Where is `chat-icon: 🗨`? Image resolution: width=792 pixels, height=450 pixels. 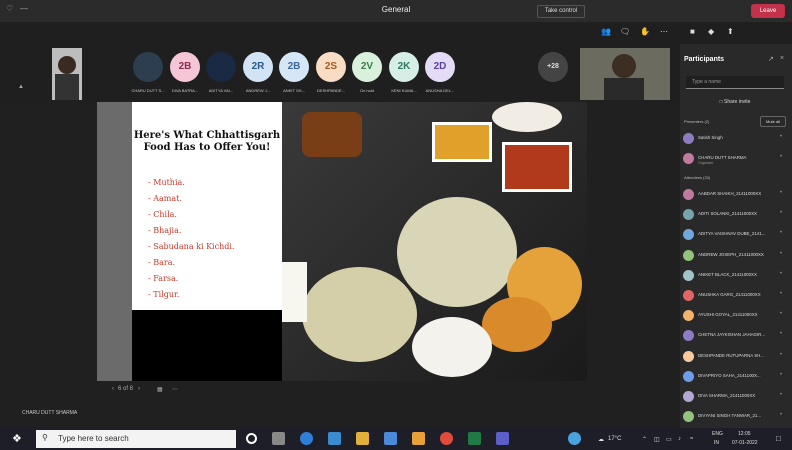
chat-icon: 🗨 is located at coordinates (625, 31).